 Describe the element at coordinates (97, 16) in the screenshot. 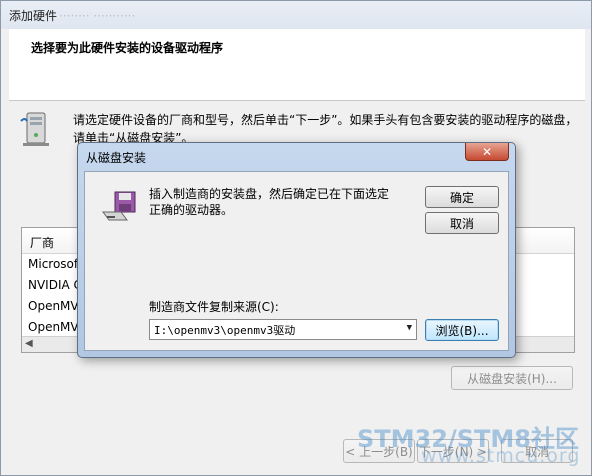

I see `window-title-blurred: ········ ···········` at that location.